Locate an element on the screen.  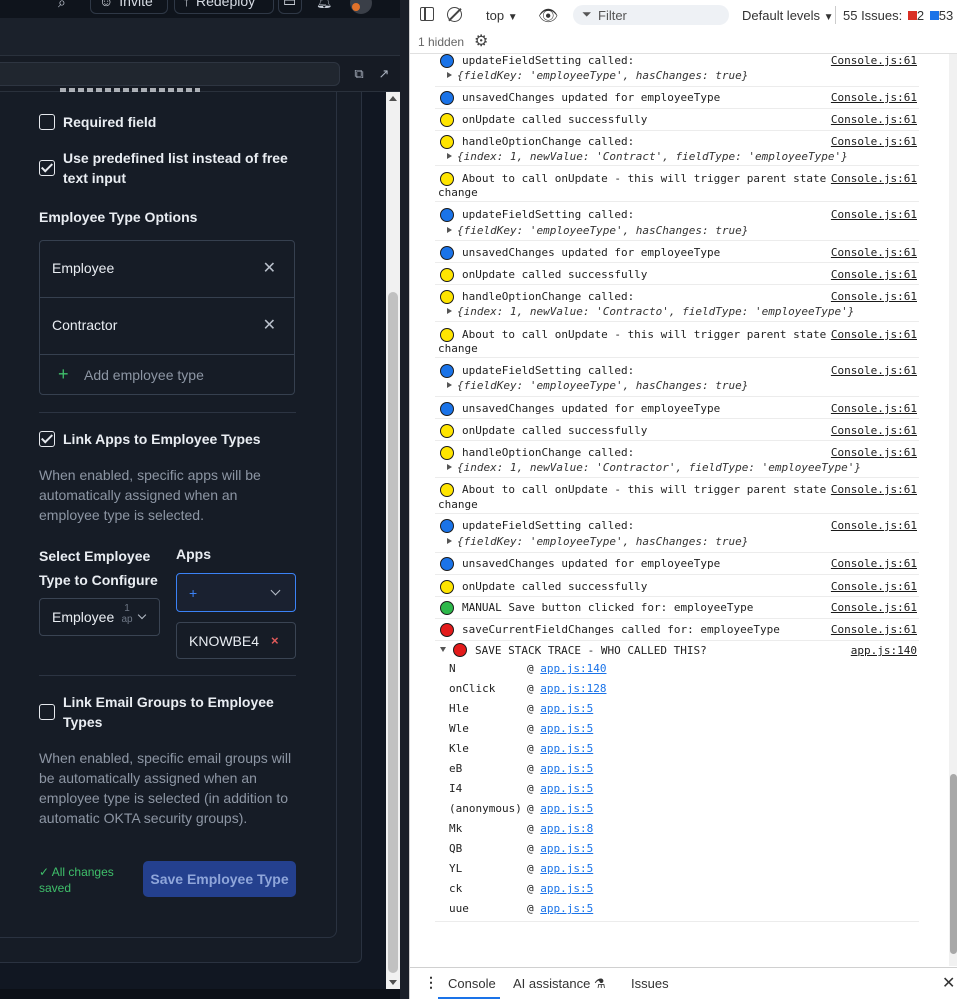
employee-type-select: Employee 1 ap is located at coordinates (99, 617).